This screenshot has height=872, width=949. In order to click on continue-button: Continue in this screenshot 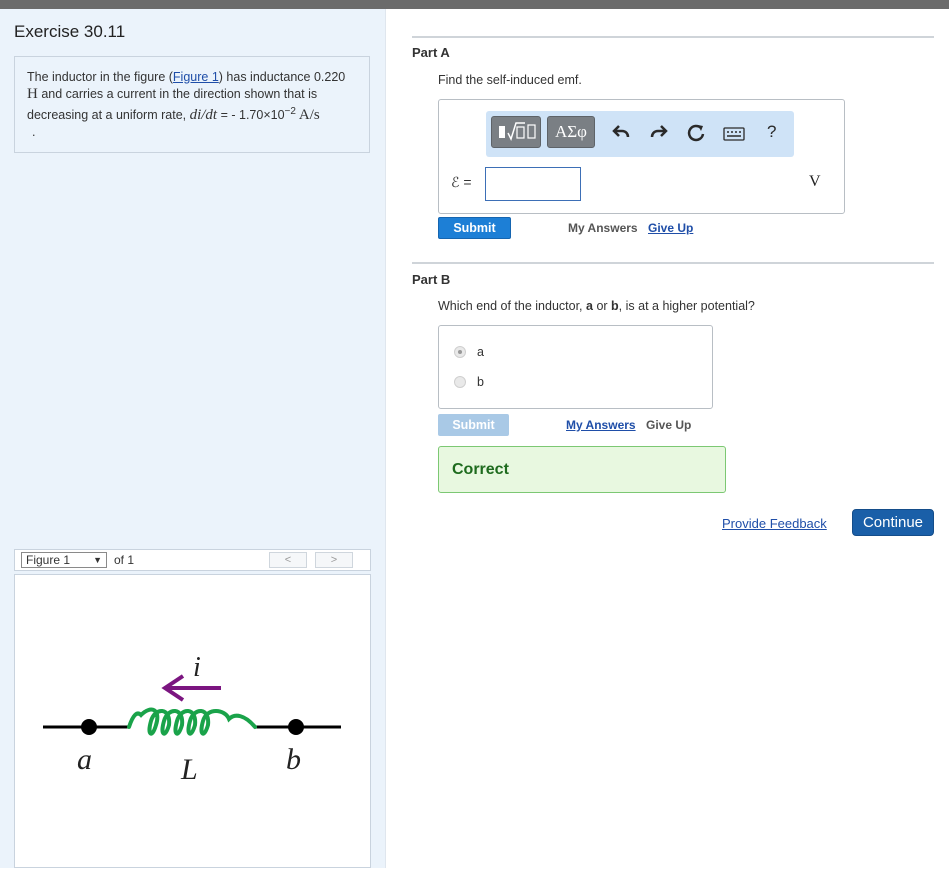, I will do `click(893, 522)`.